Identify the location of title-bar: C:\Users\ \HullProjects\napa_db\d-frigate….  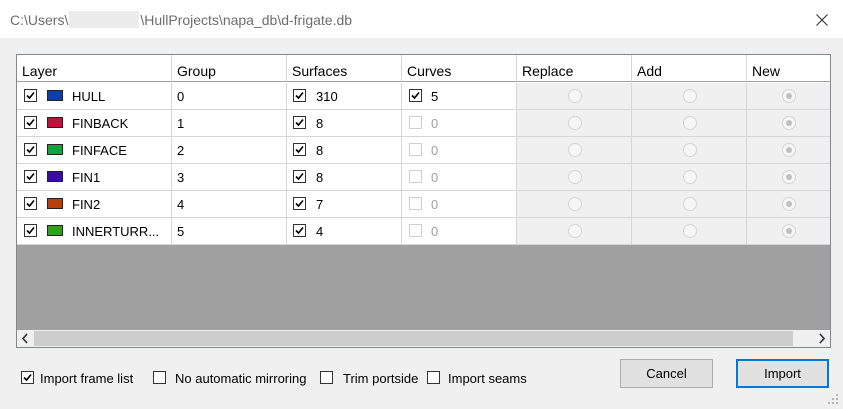
(421, 19).